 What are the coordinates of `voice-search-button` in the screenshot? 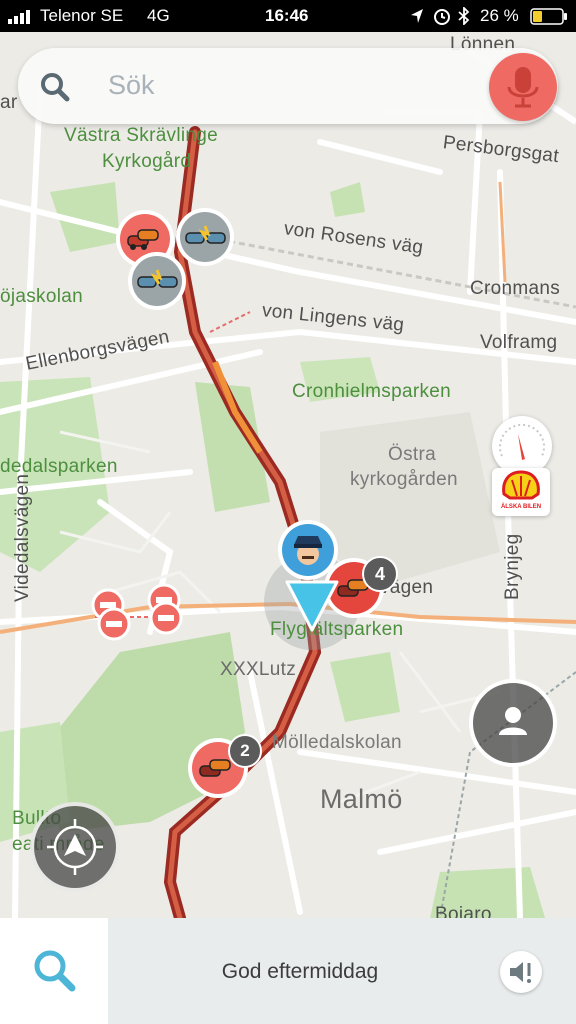 It's located at (523, 87).